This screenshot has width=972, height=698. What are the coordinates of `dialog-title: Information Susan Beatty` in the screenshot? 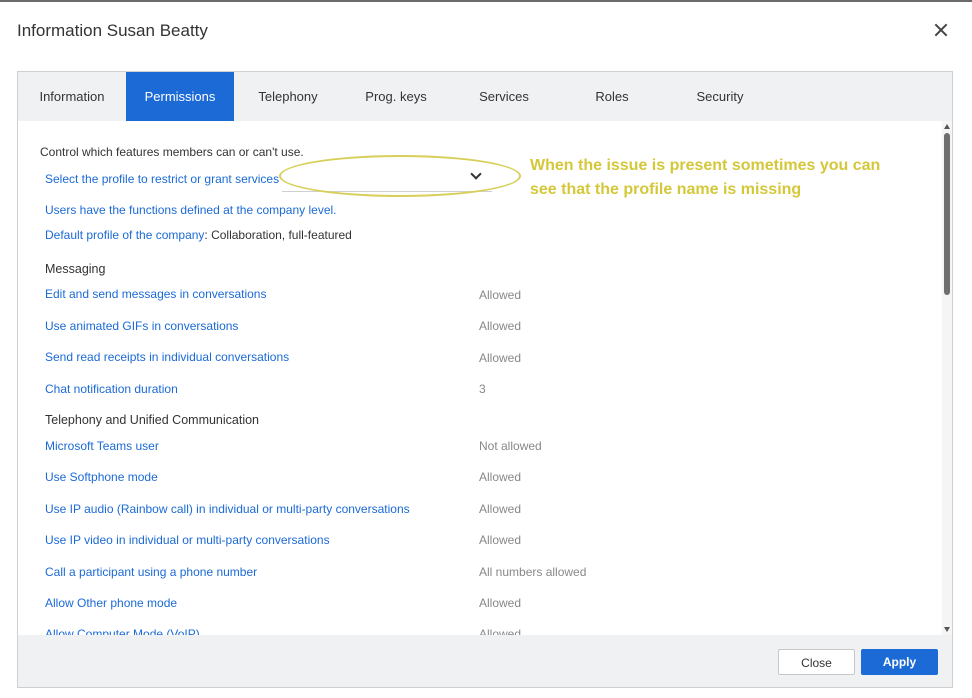 It's located at (112, 30).